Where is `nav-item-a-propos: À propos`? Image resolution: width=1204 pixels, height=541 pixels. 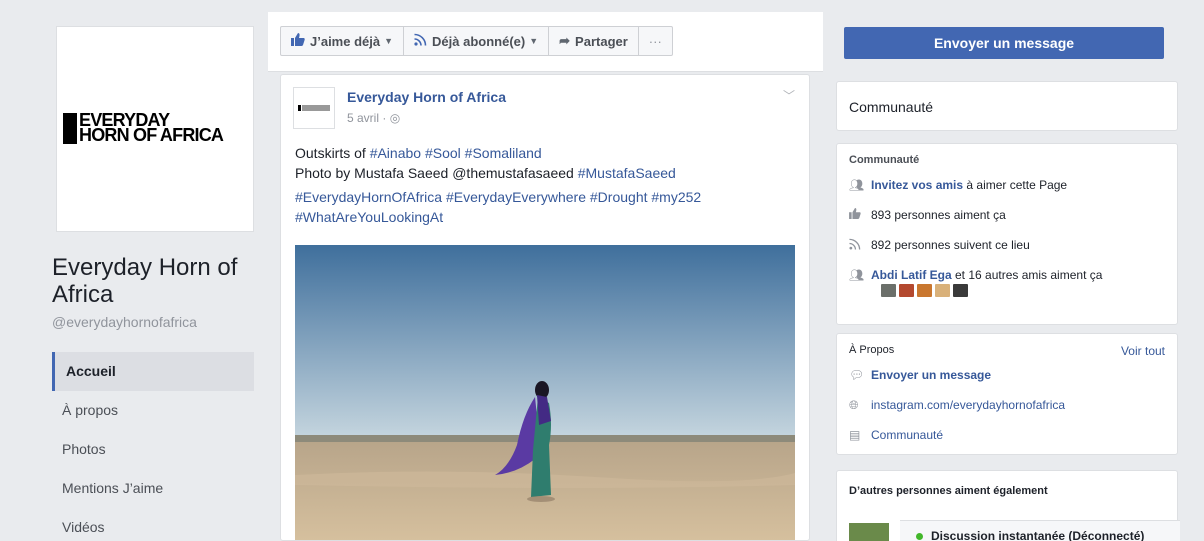
nav-item-a-propos: À propos is located at coordinates (153, 410).